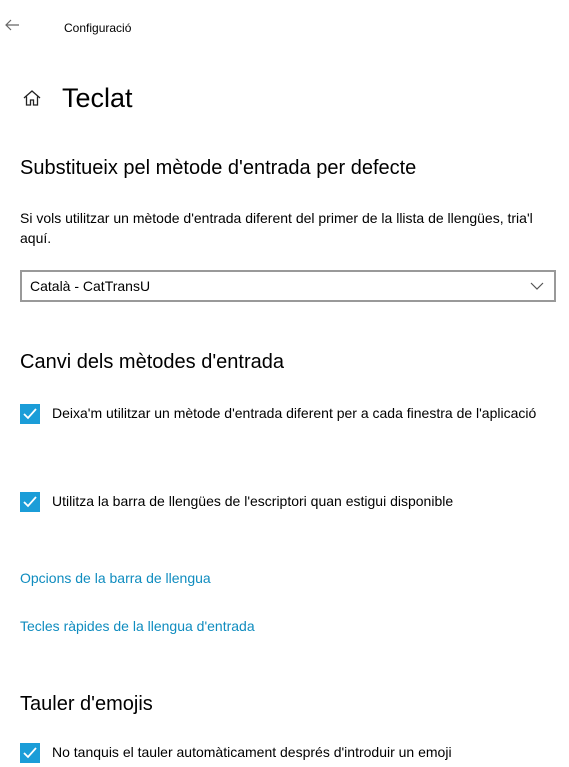 The width and height of the screenshot is (569, 767). Describe the element at coordinates (115, 578) in the screenshot. I see `language-bar-options-link: Opcions de la barra de llengua` at that location.